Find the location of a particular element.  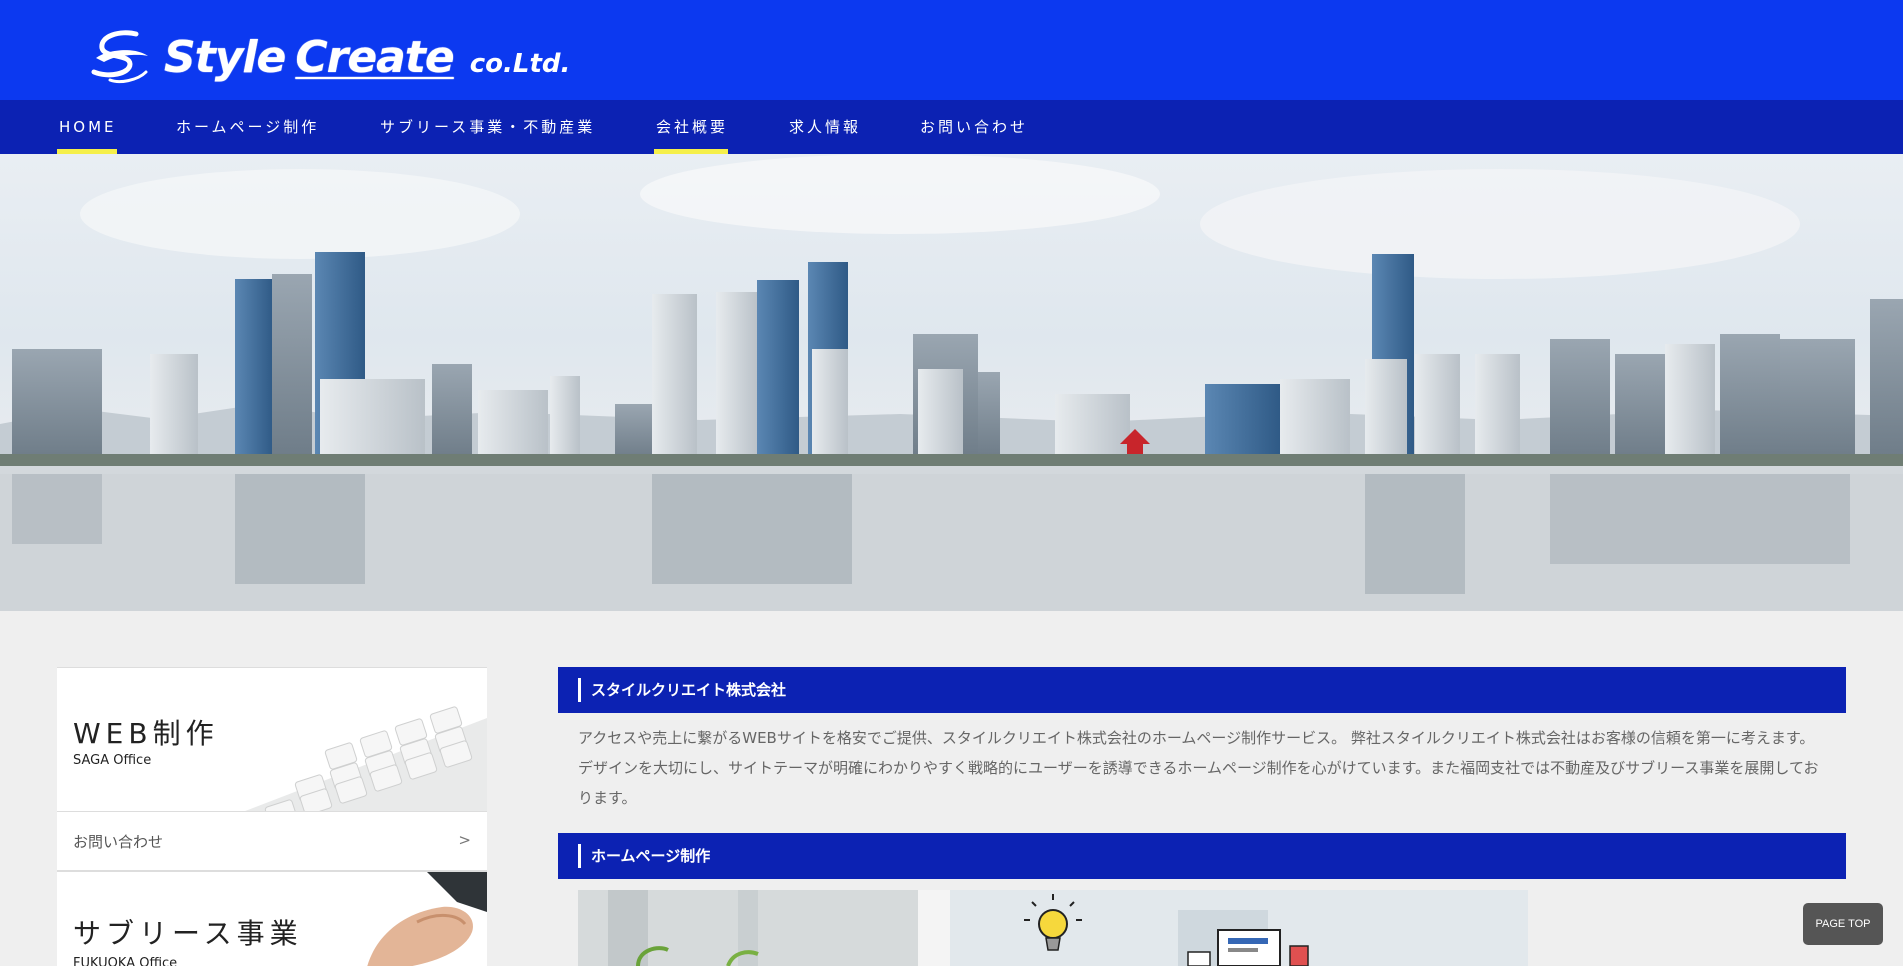

handshake-image is located at coordinates (427, 919).